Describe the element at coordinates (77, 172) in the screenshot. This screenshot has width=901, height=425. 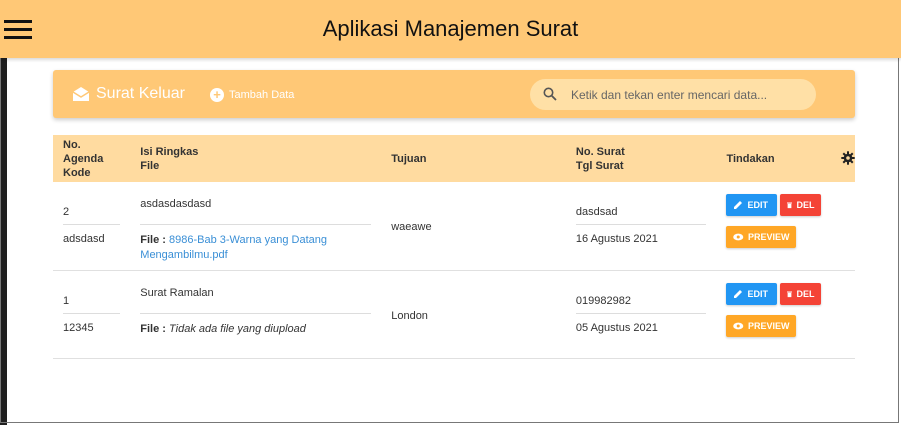
I see `col-header-kode-label: Kode` at that location.